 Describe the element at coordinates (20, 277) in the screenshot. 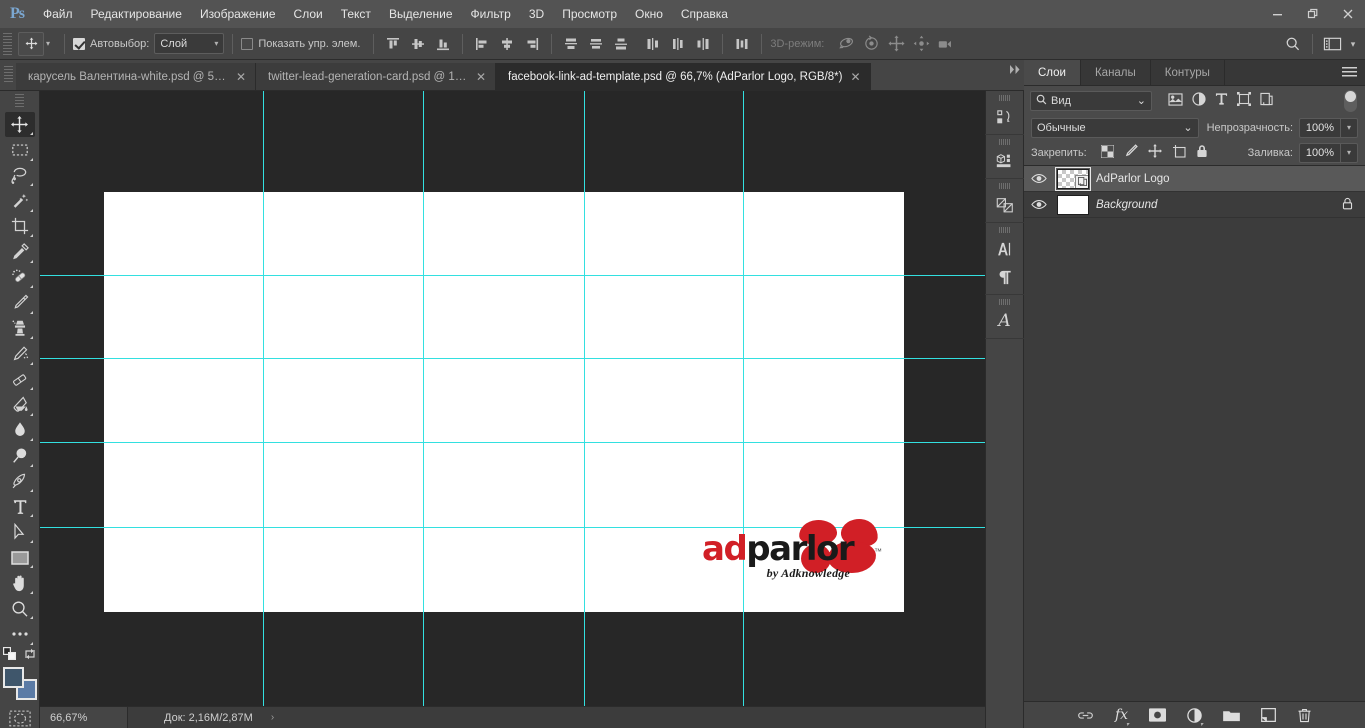

I see `spot-healing-brush-tool` at that location.